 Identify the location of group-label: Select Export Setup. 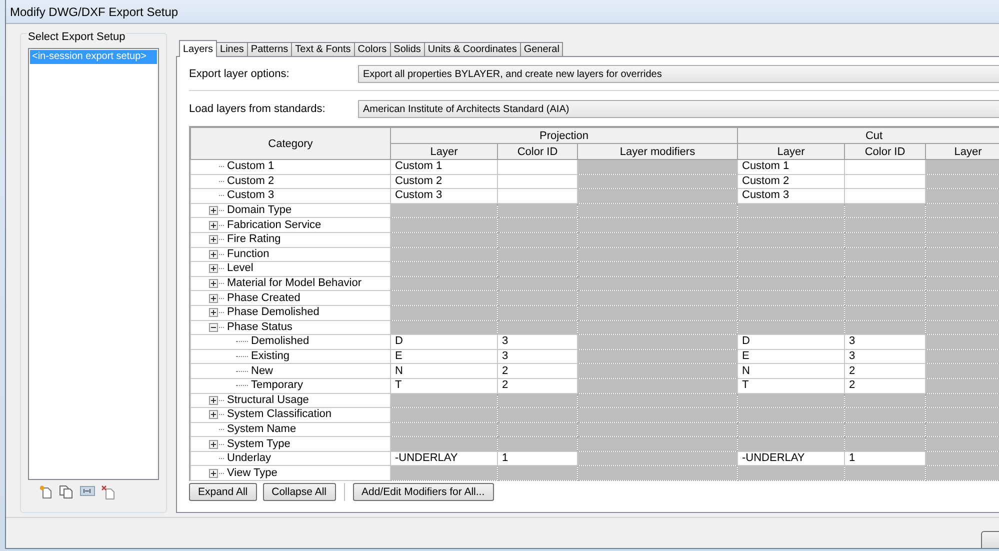
(76, 37).